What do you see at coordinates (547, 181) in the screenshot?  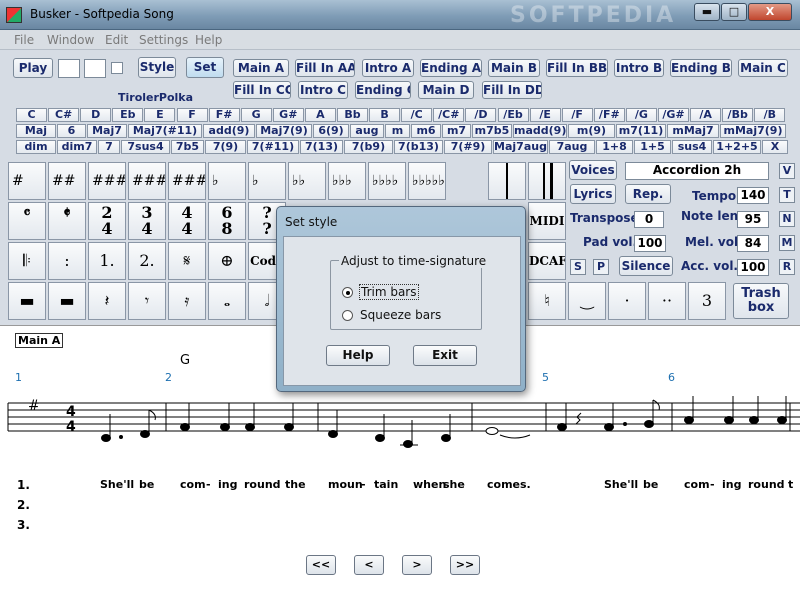 I see `double-barline-button` at bounding box center [547, 181].